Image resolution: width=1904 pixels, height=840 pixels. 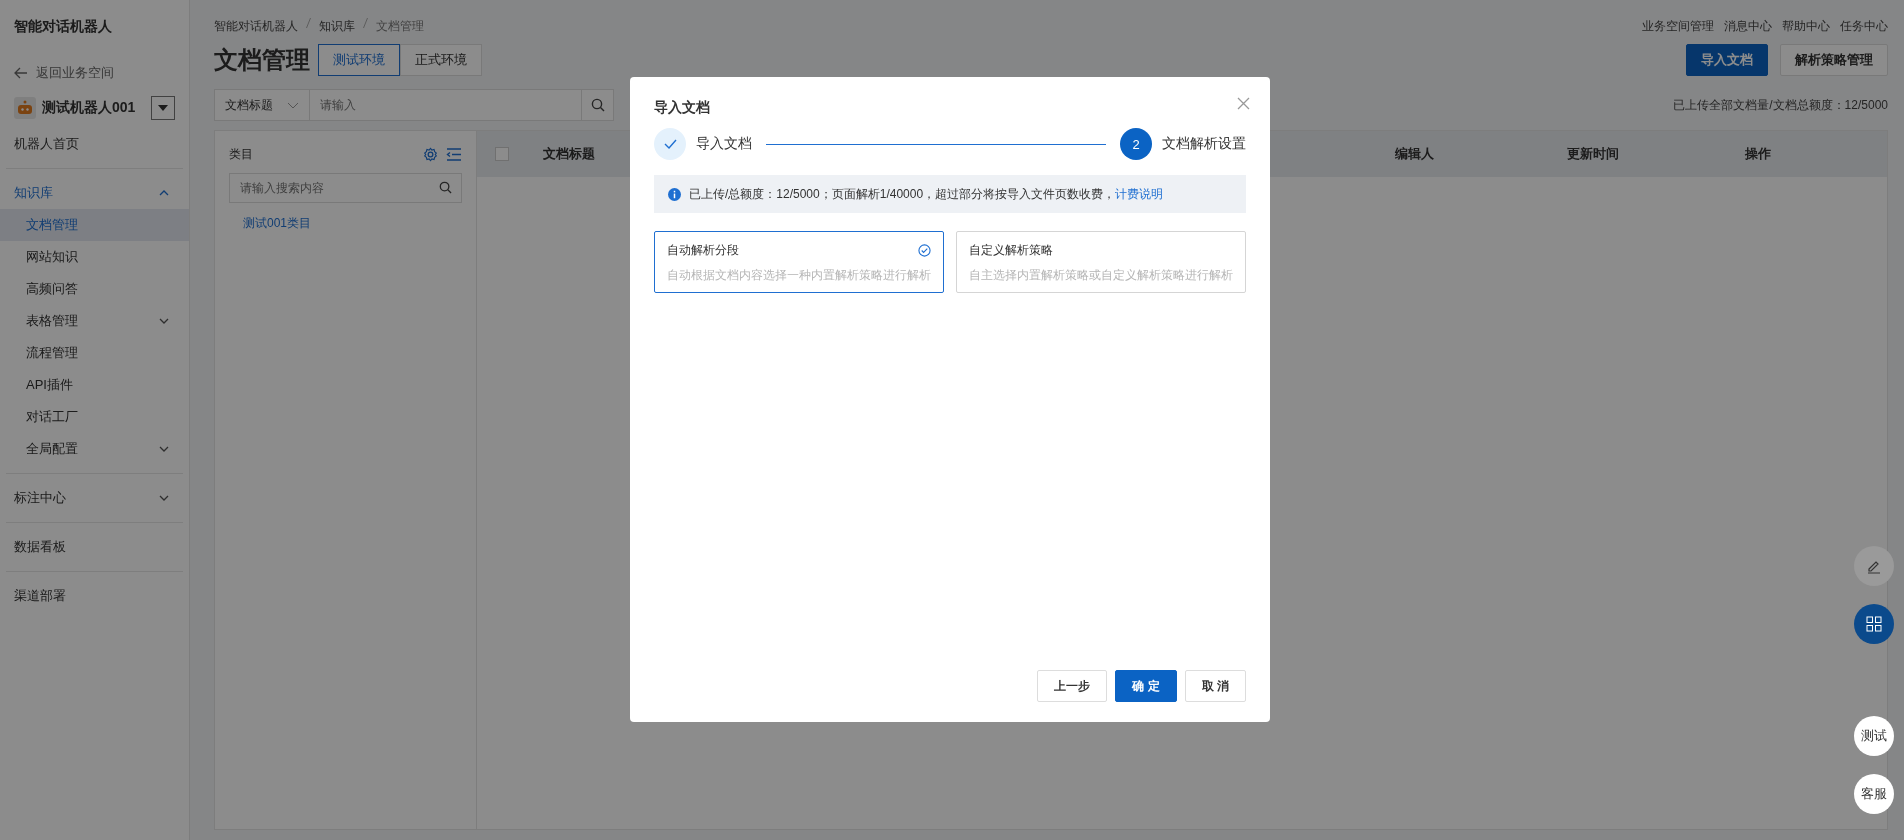 I want to click on step-label: 文档解析设置, so click(x=1204, y=144).